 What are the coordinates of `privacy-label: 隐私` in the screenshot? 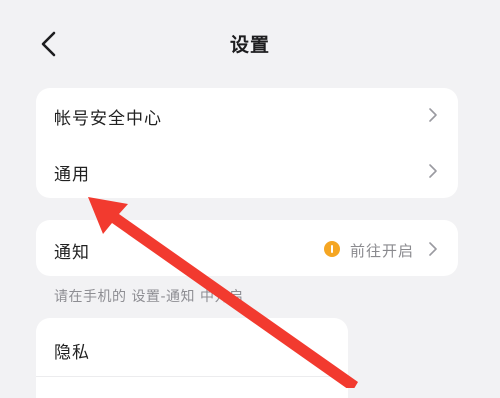 It's located at (72, 353).